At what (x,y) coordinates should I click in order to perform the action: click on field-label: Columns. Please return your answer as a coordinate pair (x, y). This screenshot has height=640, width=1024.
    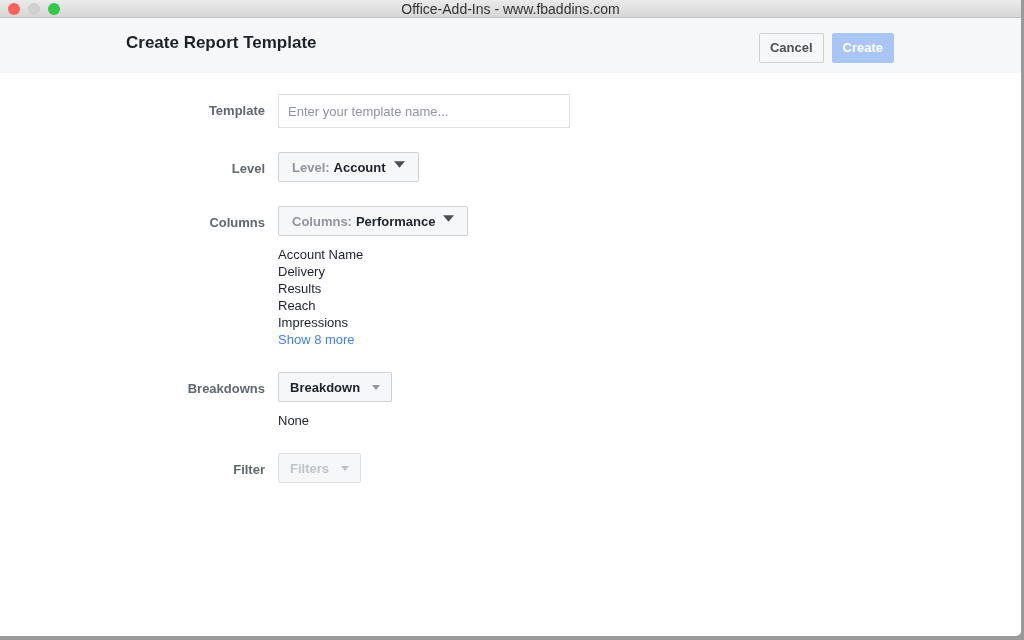
    Looking at the image, I should click on (236, 222).